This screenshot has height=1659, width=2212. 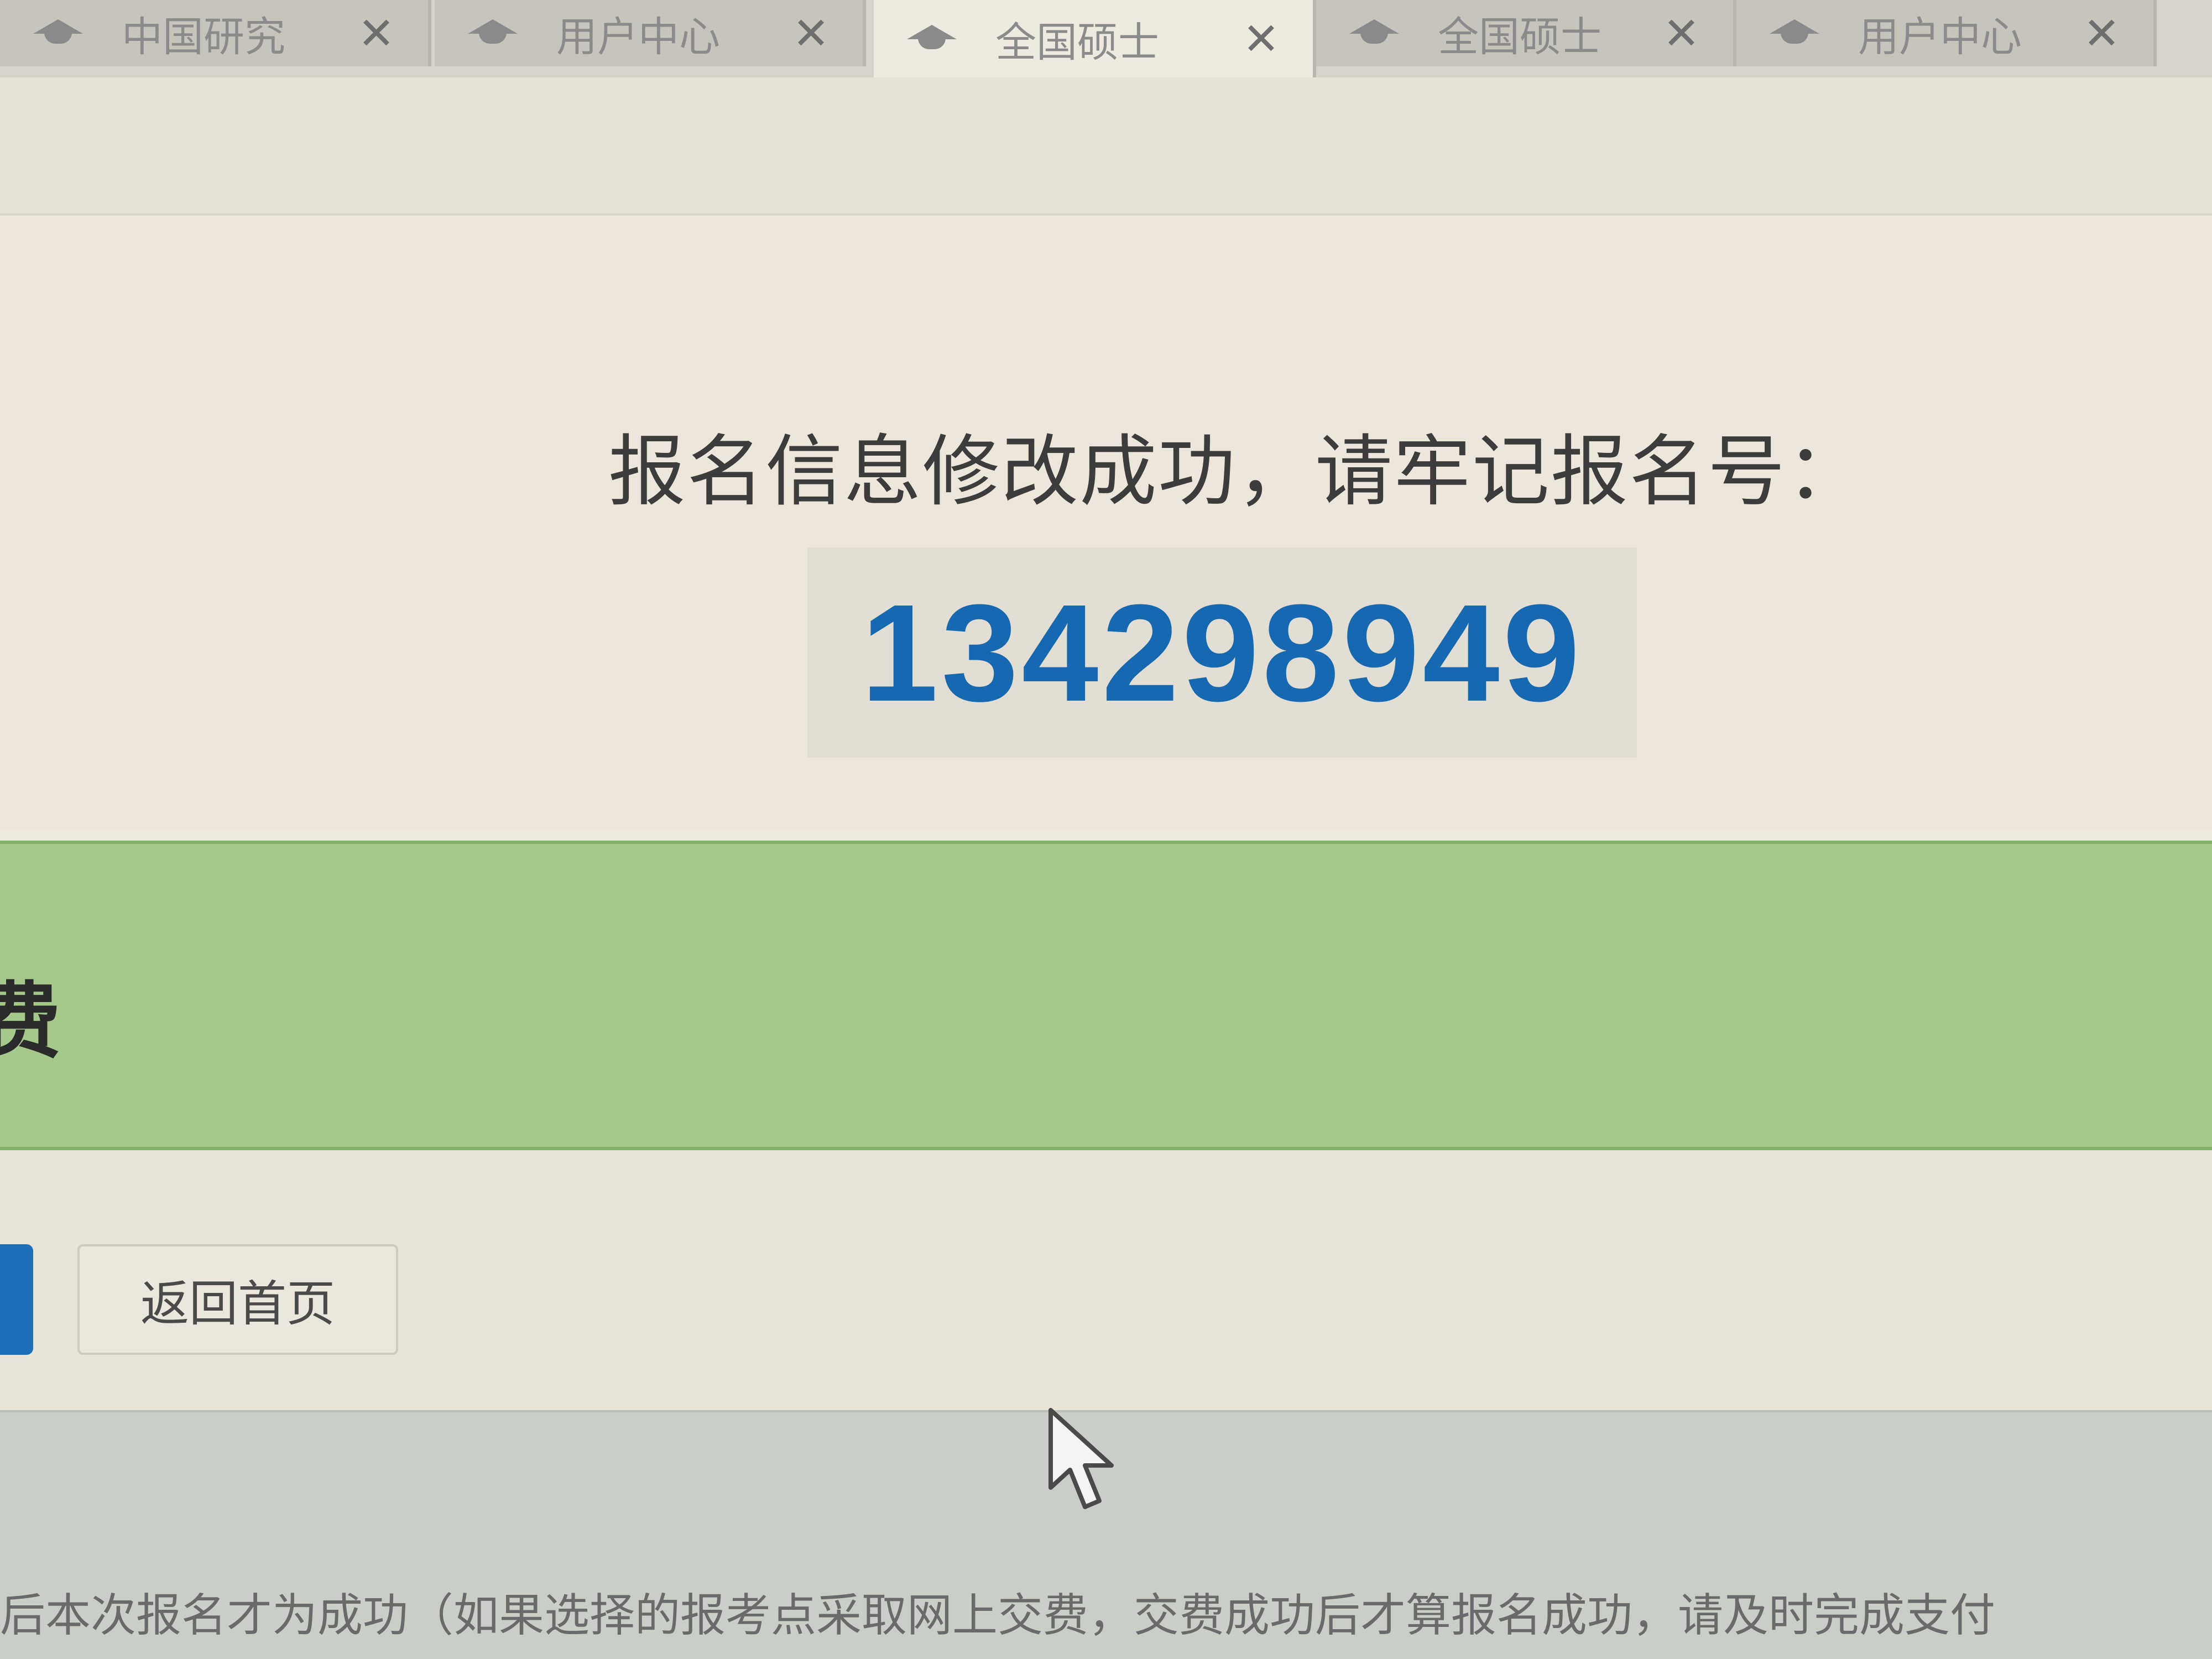 I want to click on tab-bar: 中国研究 ✕ 用户中心 ✕ 全国硕士 ✕ 全国硕士 ✕ 用户中心 ✕, so click(x=1106, y=39).